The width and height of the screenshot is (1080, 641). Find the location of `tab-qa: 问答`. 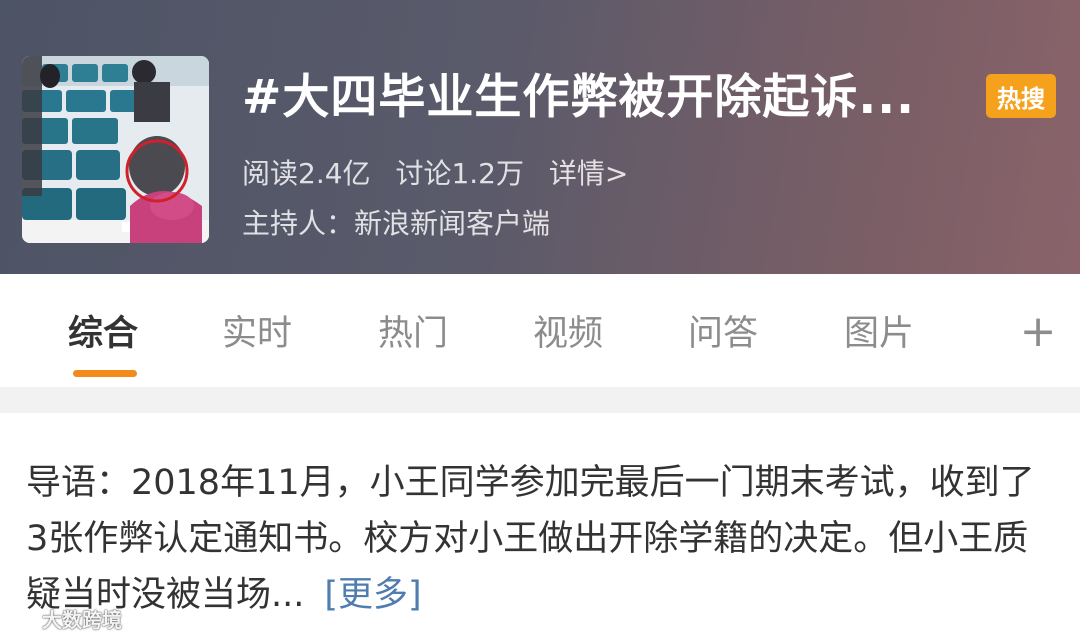

tab-qa: 问答 is located at coordinates (723, 334).